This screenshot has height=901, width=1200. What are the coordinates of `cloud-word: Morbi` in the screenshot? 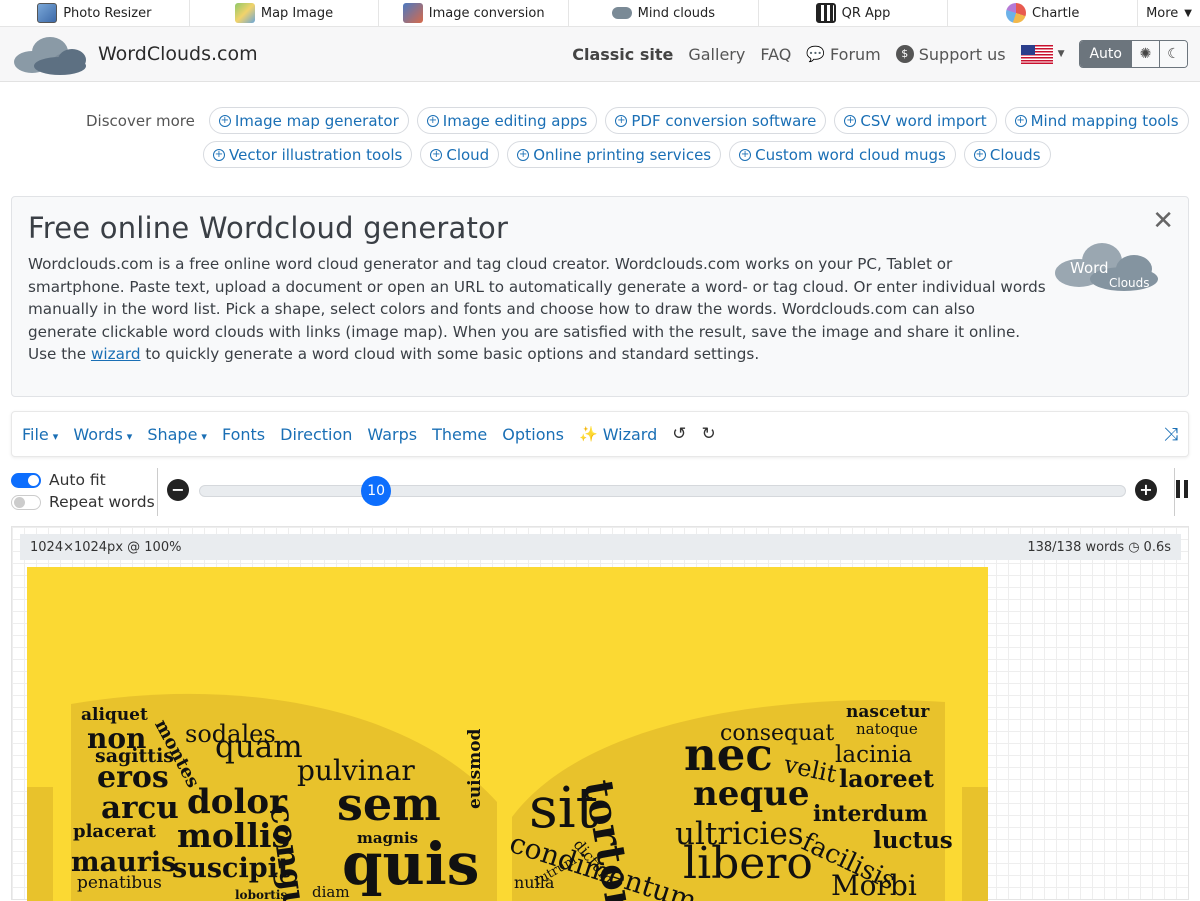 It's located at (874, 886).